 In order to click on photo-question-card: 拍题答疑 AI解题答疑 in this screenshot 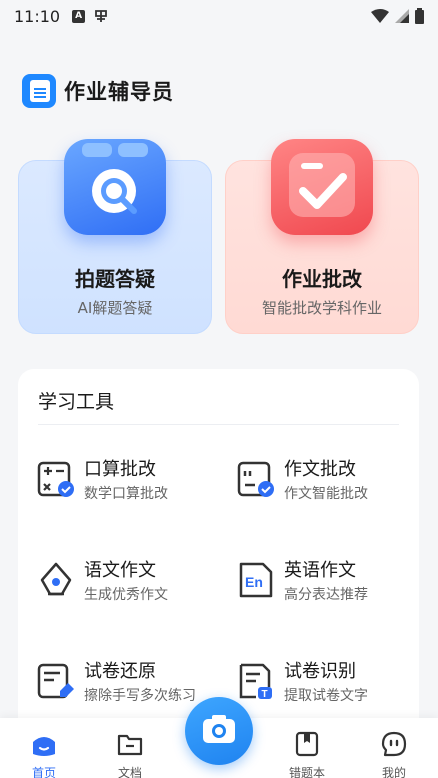, I will do `click(115, 236)`.